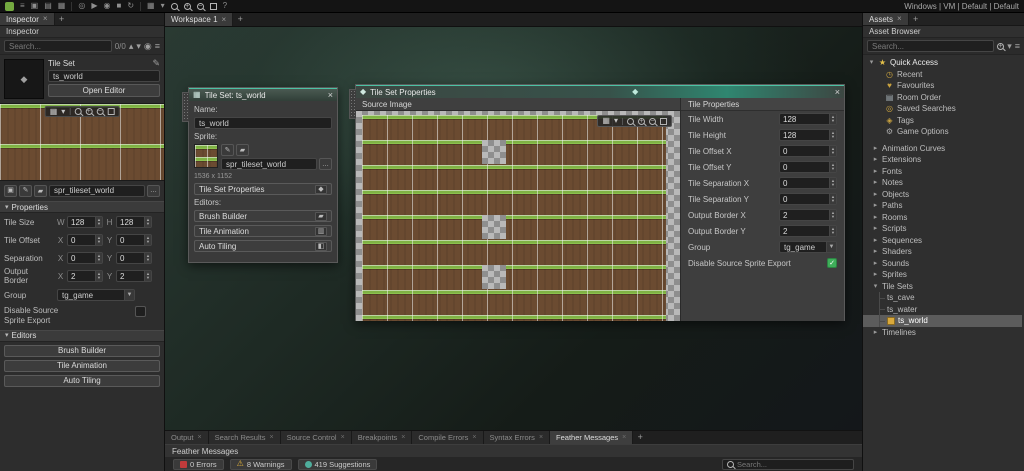 The width and height of the screenshot is (1024, 471). I want to click on search-next-icon, so click(138, 46).